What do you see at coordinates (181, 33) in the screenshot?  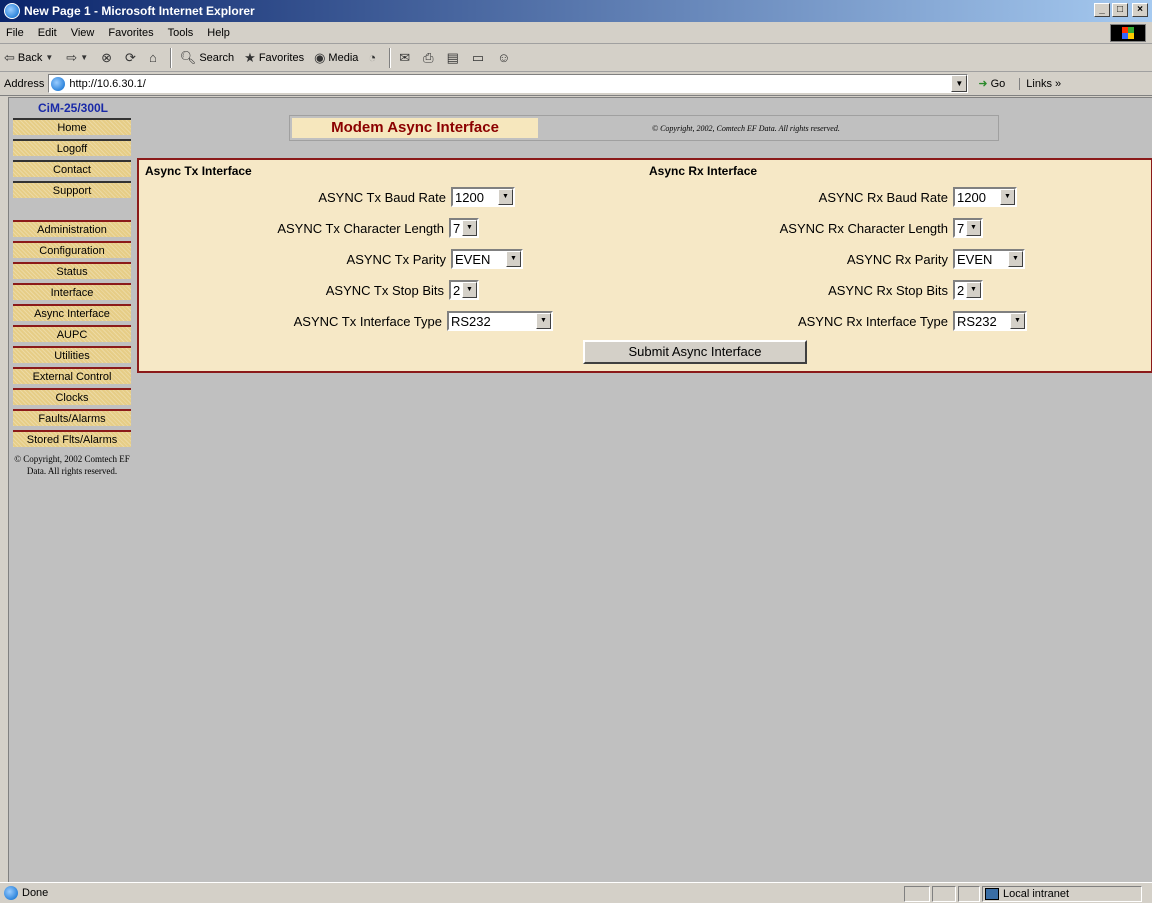 I see `menu-tools: Tools` at bounding box center [181, 33].